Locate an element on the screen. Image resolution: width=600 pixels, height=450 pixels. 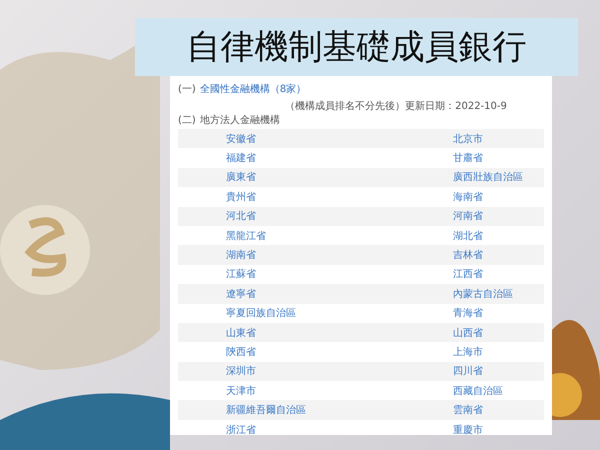
region-link: 天津市 is located at coordinates (241, 391).